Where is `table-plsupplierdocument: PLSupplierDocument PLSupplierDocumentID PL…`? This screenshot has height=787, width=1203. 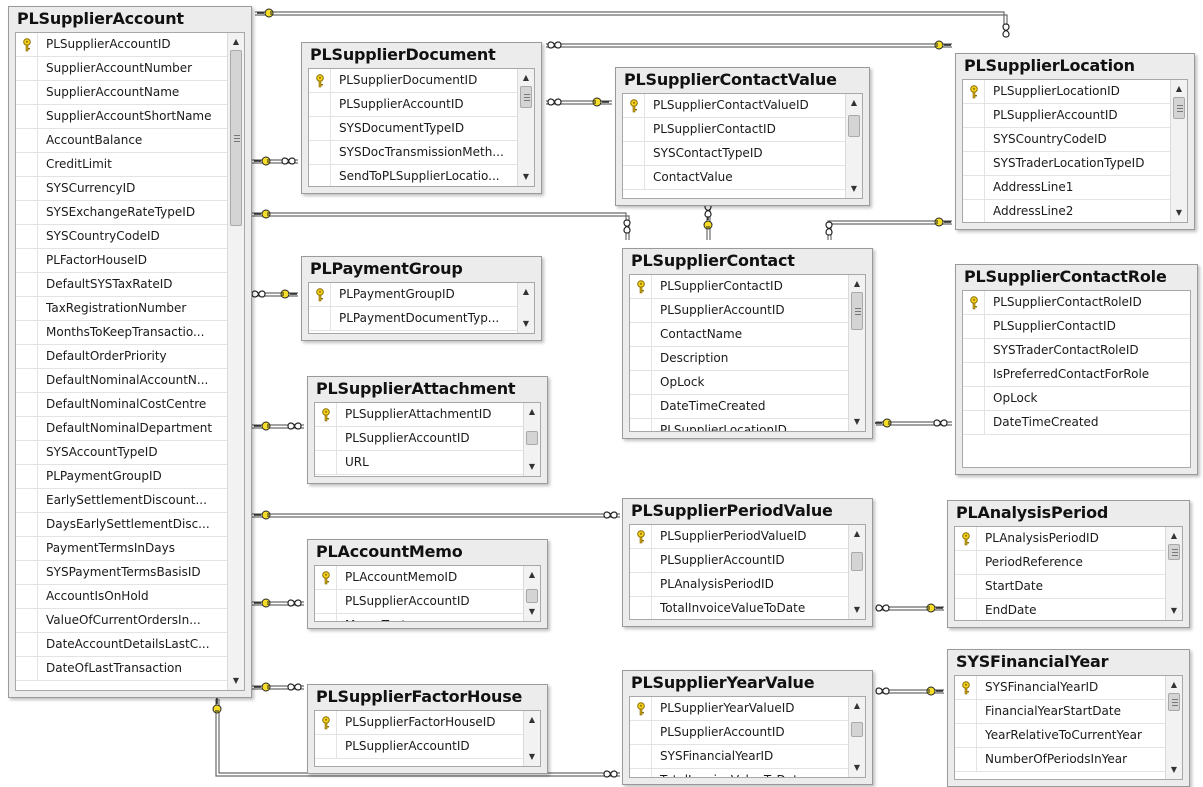
table-plsupplierdocument: PLSupplierDocument PLSupplierDocumentID PL… is located at coordinates (421, 118).